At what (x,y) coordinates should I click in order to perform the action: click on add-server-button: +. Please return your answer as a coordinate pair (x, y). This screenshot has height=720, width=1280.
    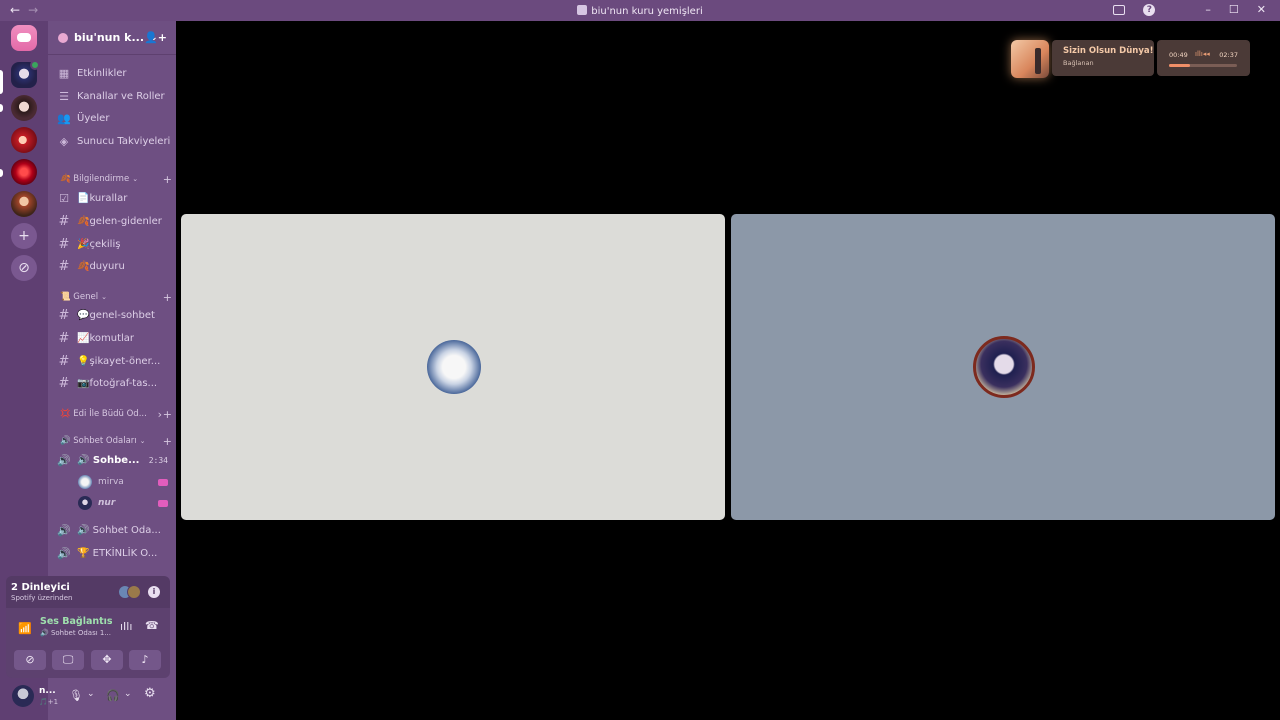
    Looking at the image, I should click on (24, 236).